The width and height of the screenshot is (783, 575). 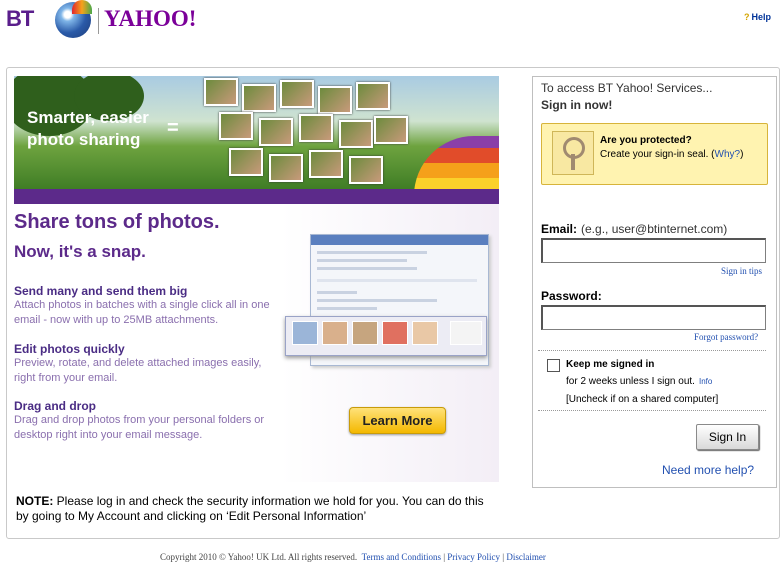 What do you see at coordinates (117, 222) in the screenshot?
I see `promo-headline: Share tons of photos.` at bounding box center [117, 222].